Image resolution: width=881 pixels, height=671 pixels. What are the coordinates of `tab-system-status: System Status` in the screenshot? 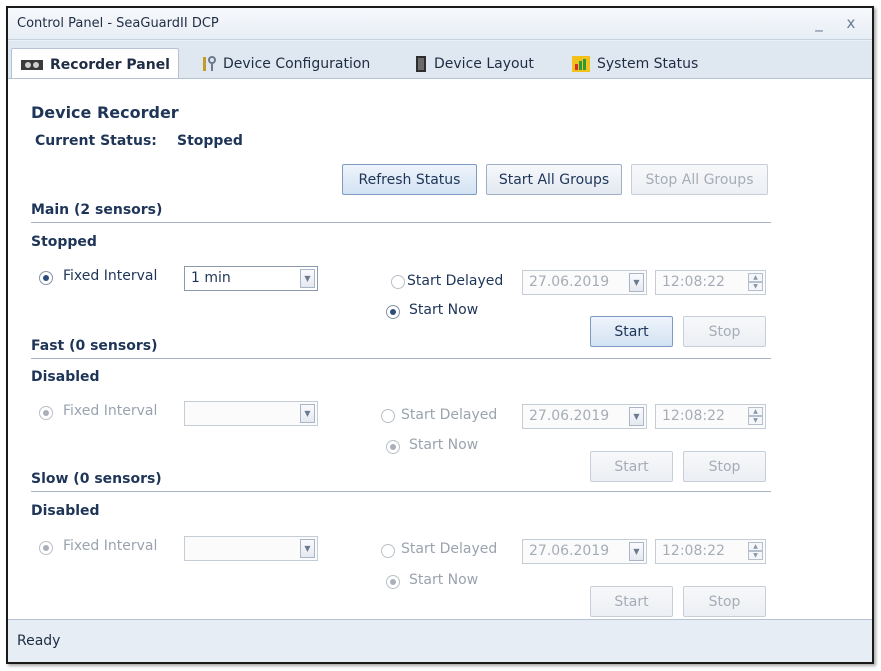 It's located at (634, 63).